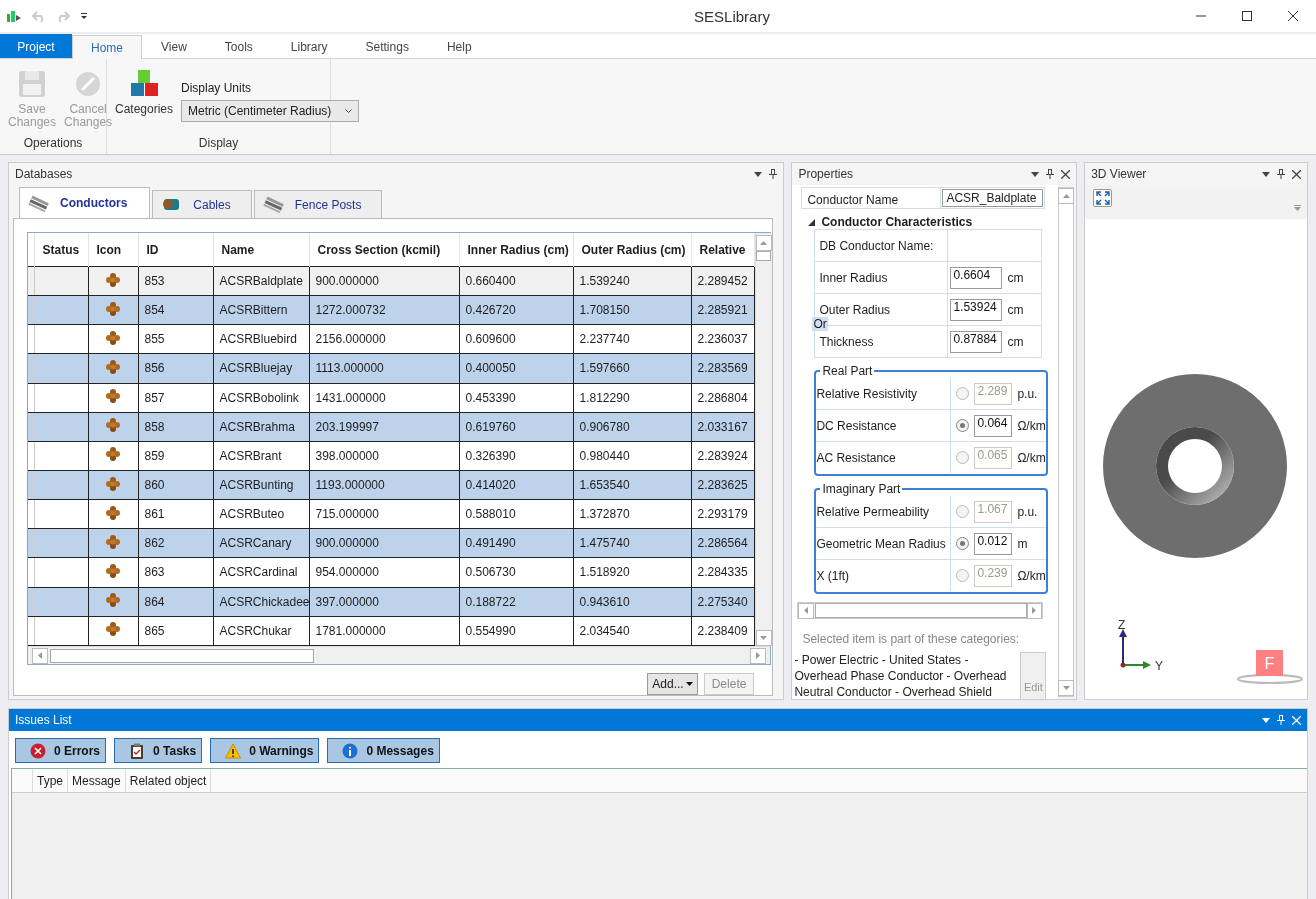 The image size is (1316, 899). What do you see at coordinates (175, 514) in the screenshot?
I see `table-cell: 861` at bounding box center [175, 514].